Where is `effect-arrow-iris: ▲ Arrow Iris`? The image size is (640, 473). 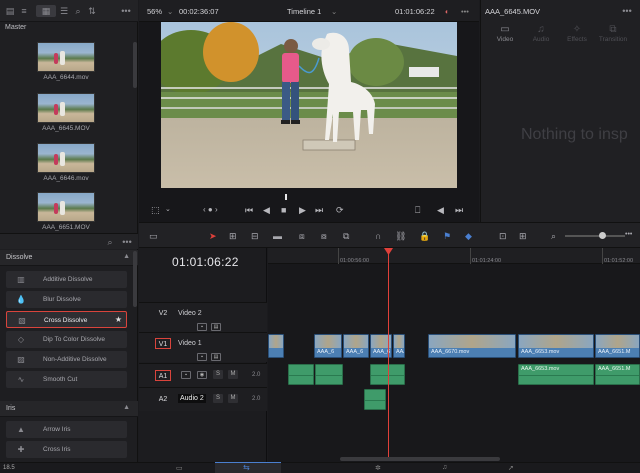 effect-arrow-iris: ▲ Arrow Iris is located at coordinates (66, 429).